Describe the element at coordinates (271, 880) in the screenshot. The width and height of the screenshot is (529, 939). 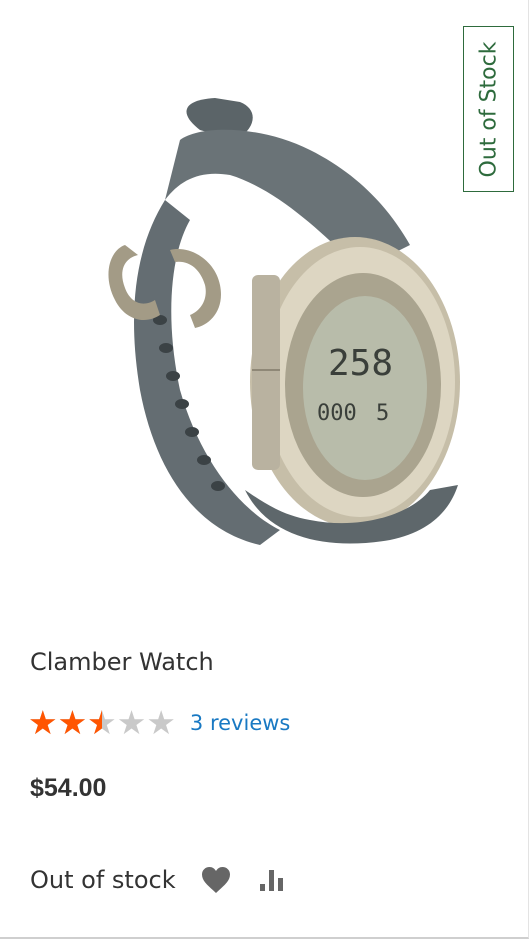
I see `compare-bars-glyph` at that location.